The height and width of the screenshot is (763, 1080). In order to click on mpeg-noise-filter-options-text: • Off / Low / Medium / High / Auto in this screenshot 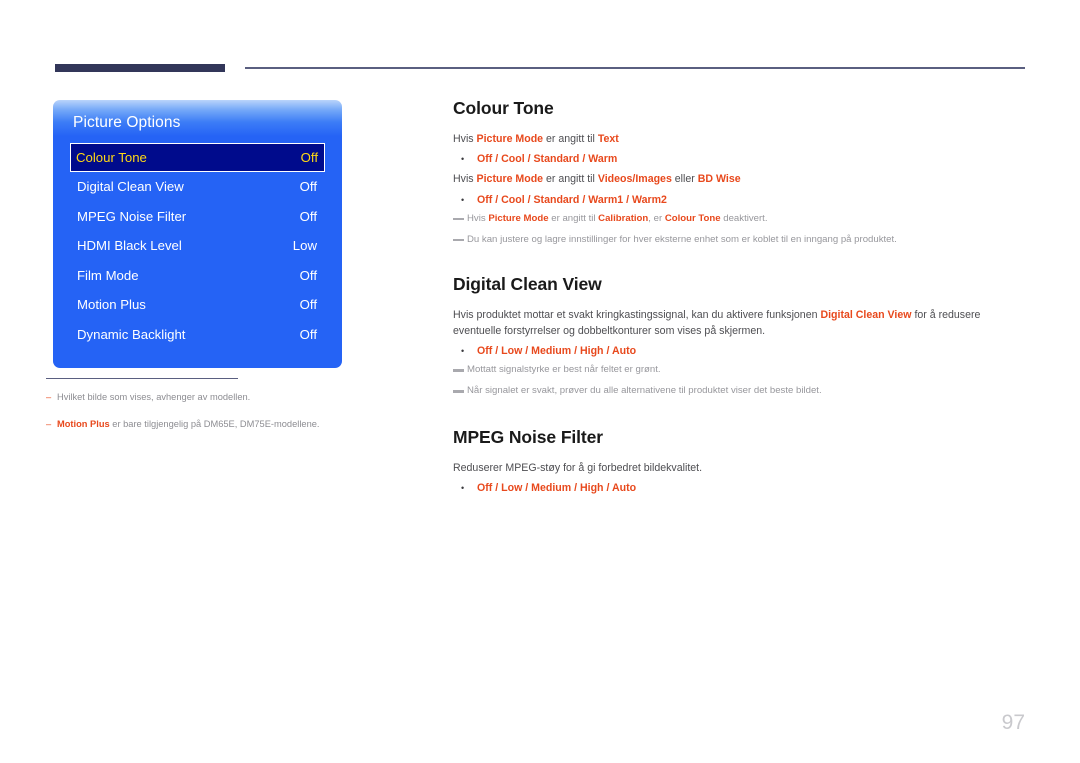, I will do `click(740, 488)`.